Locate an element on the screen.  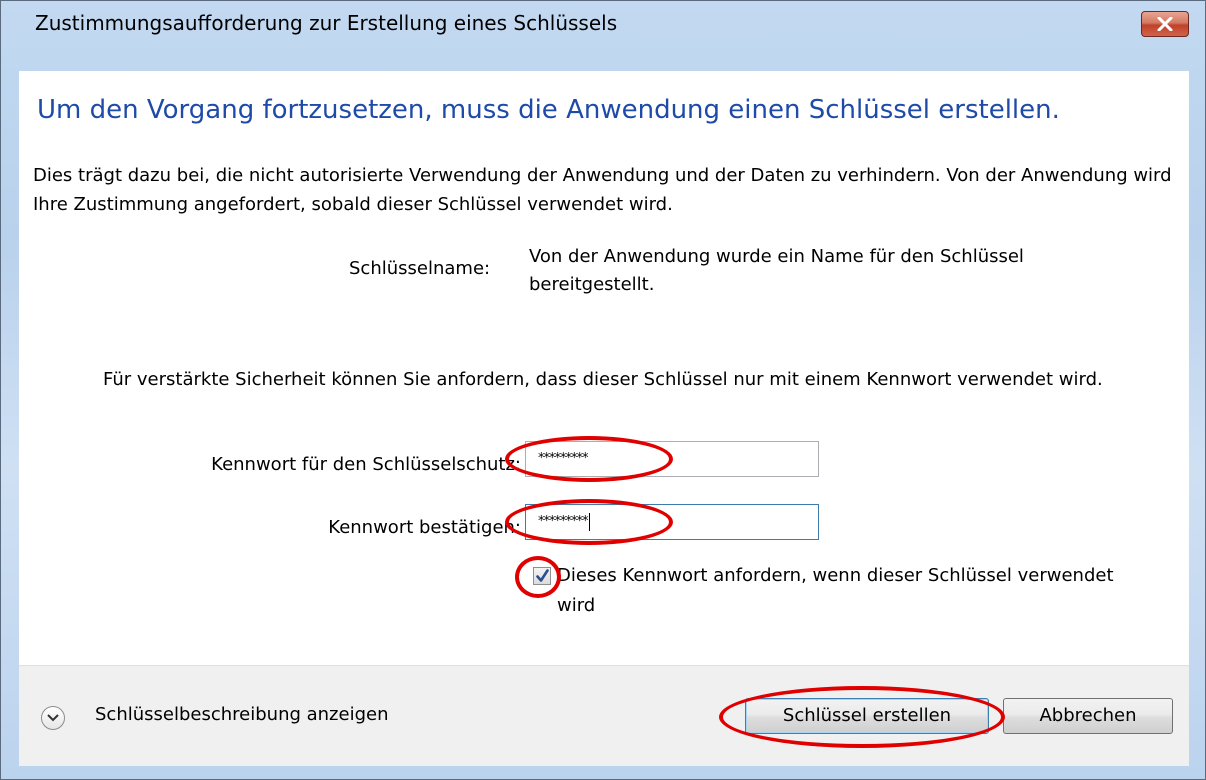
password-field: ********* is located at coordinates (672, 459).